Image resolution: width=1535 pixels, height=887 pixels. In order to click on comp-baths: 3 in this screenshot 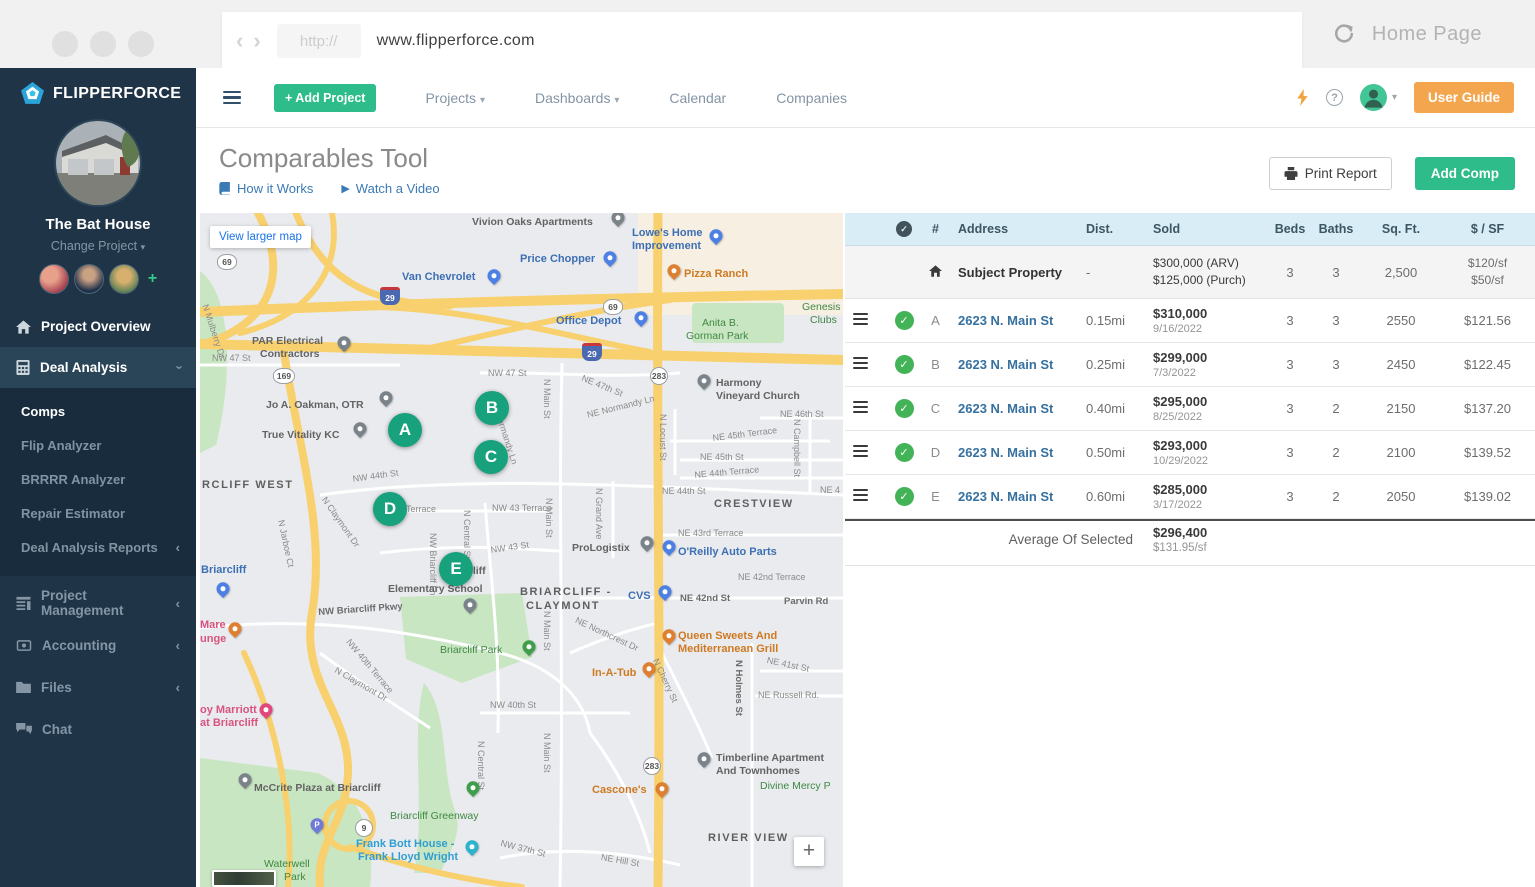, I will do `click(1336, 364)`.